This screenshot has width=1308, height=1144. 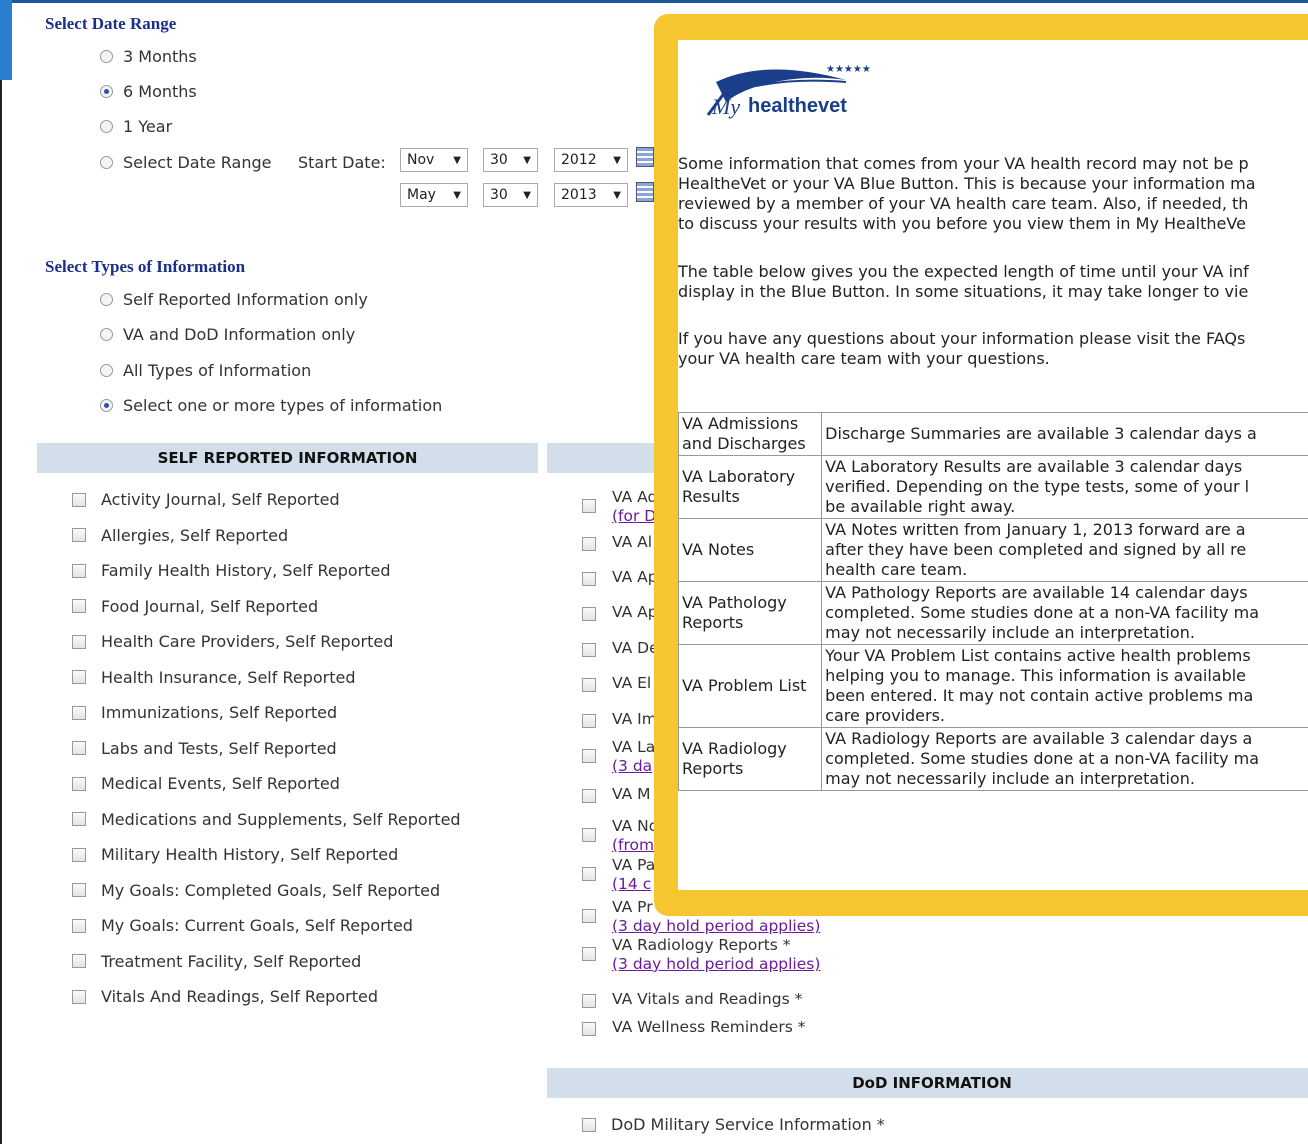 What do you see at coordinates (227, 334) in the screenshot?
I see `radio-va-dod-only: VA and DoD Information only` at bounding box center [227, 334].